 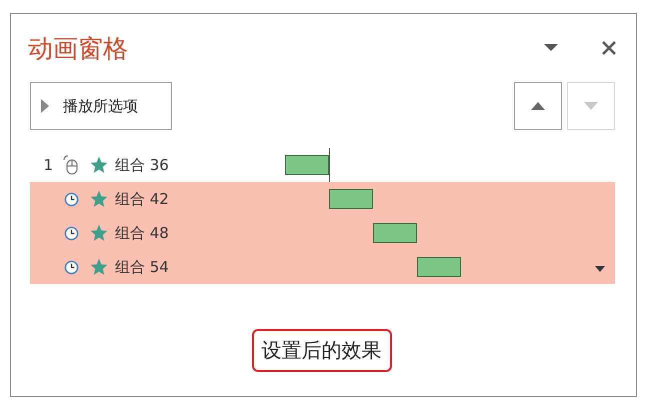 What do you see at coordinates (142, 233) in the screenshot?
I see `animation-name: 组合 48` at bounding box center [142, 233].